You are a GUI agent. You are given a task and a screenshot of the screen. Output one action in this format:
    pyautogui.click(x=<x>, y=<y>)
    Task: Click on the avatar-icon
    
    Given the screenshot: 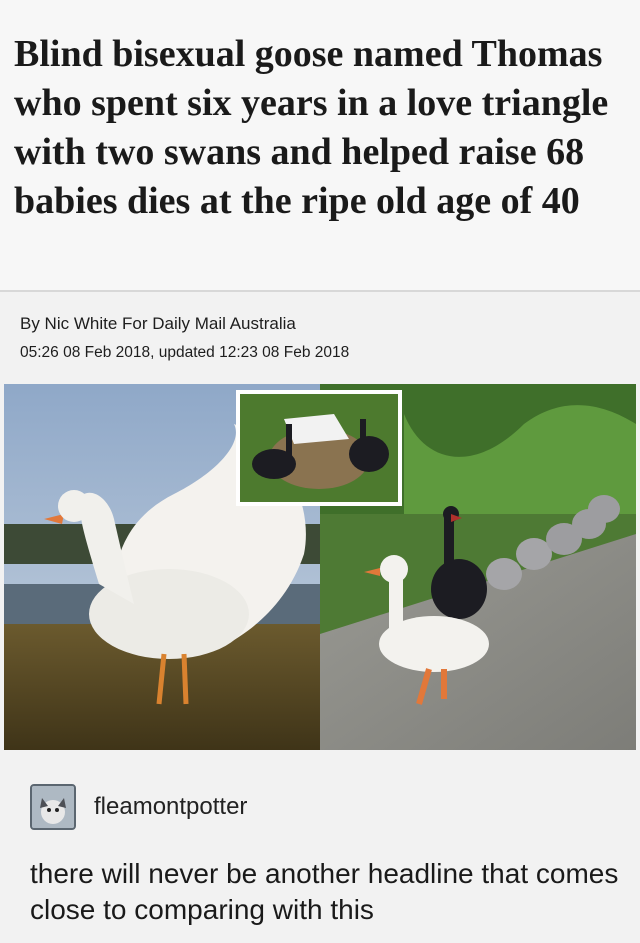 What is the action you would take?
    pyautogui.click(x=53, y=807)
    